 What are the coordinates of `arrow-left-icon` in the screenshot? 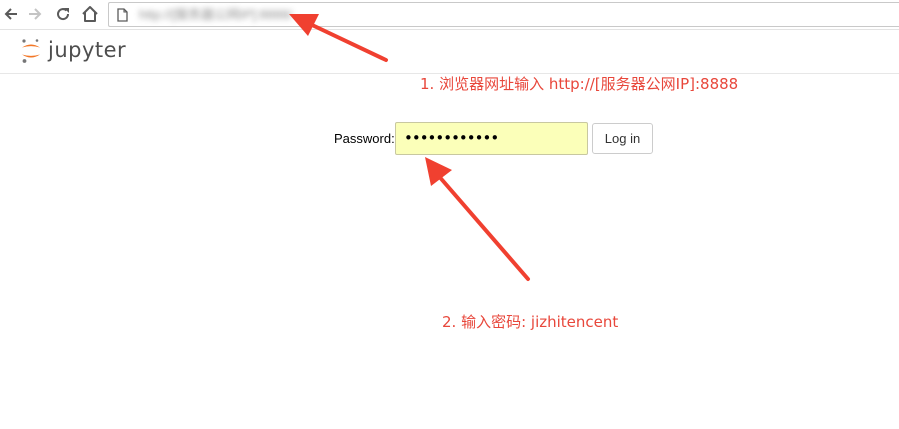 It's located at (10, 14).